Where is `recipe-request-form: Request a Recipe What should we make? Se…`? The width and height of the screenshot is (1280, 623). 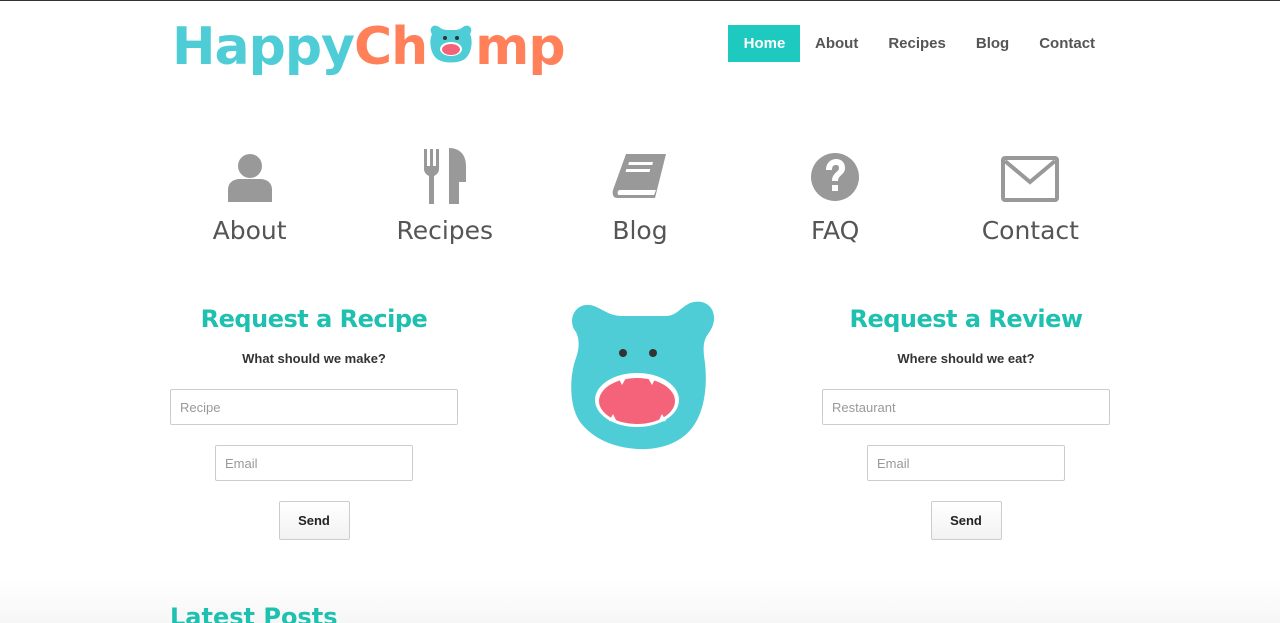 recipe-request-form: Request a Recipe What should we make? Se… is located at coordinates (314, 422).